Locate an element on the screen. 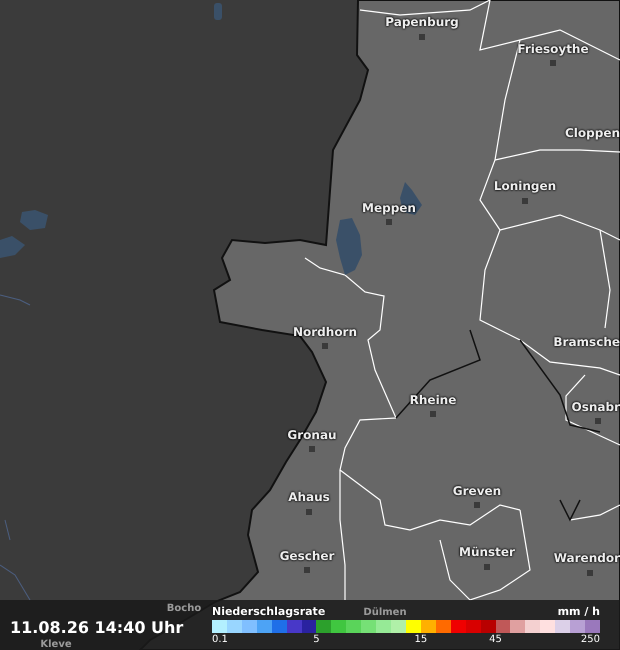 Image resolution: width=620 pixels, height=650 pixels. city-label: Gescher is located at coordinates (307, 556).